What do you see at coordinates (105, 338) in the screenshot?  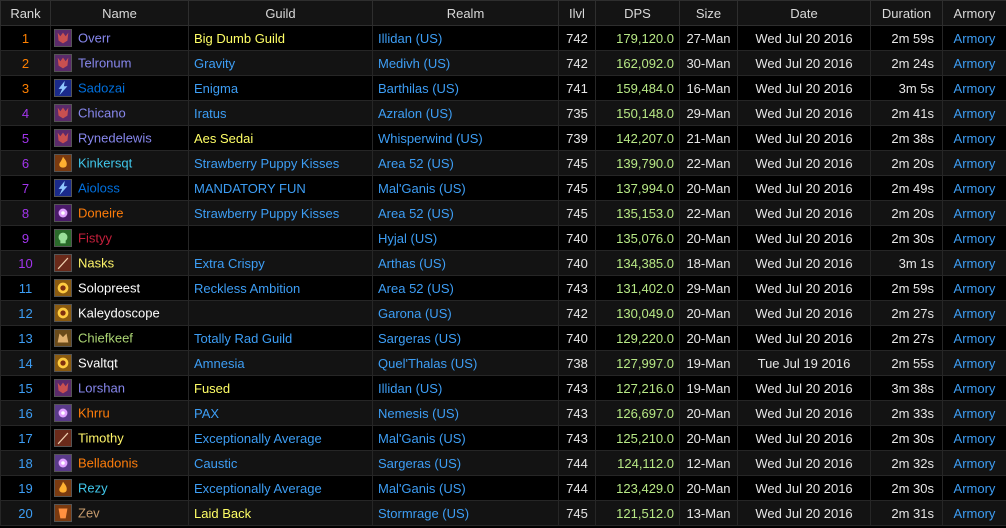 I see `player-name: Chiefkeef` at bounding box center [105, 338].